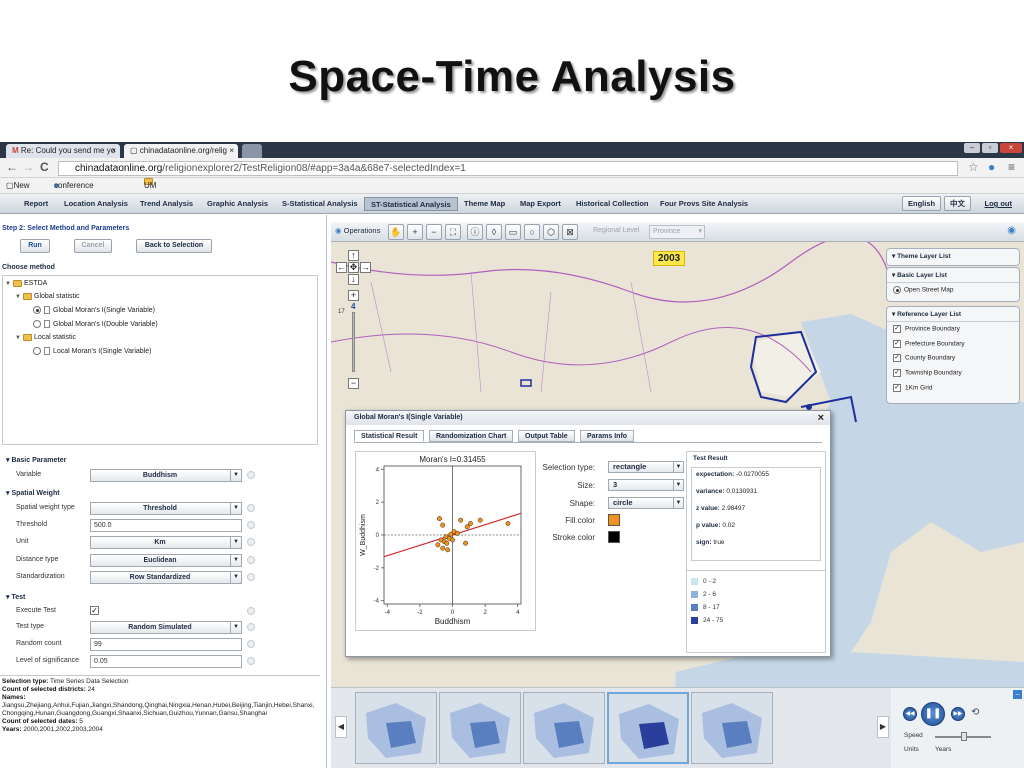  What do you see at coordinates (396, 232) in the screenshot?
I see `pan-icon: ✋` at bounding box center [396, 232].